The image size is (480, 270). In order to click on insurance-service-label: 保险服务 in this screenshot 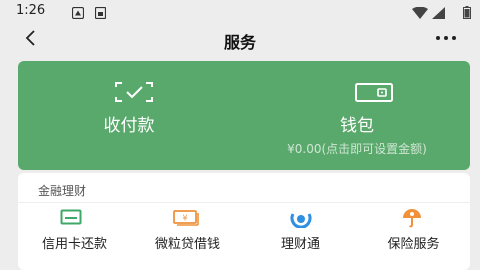, I will do `click(413, 244)`.